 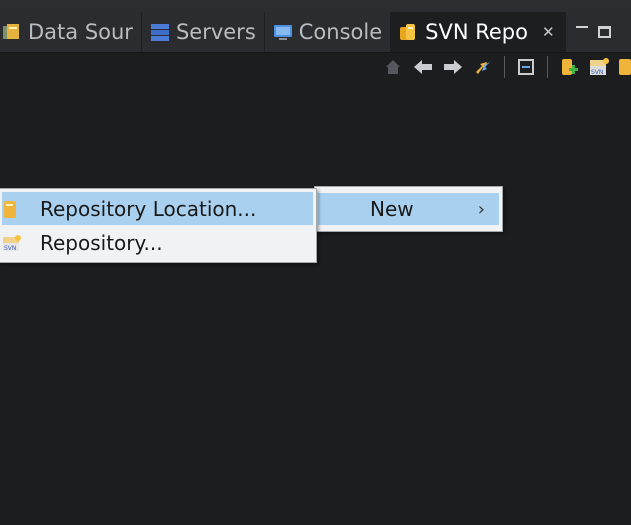 What do you see at coordinates (423, 67) in the screenshot?
I see `back-arrow-icon` at bounding box center [423, 67].